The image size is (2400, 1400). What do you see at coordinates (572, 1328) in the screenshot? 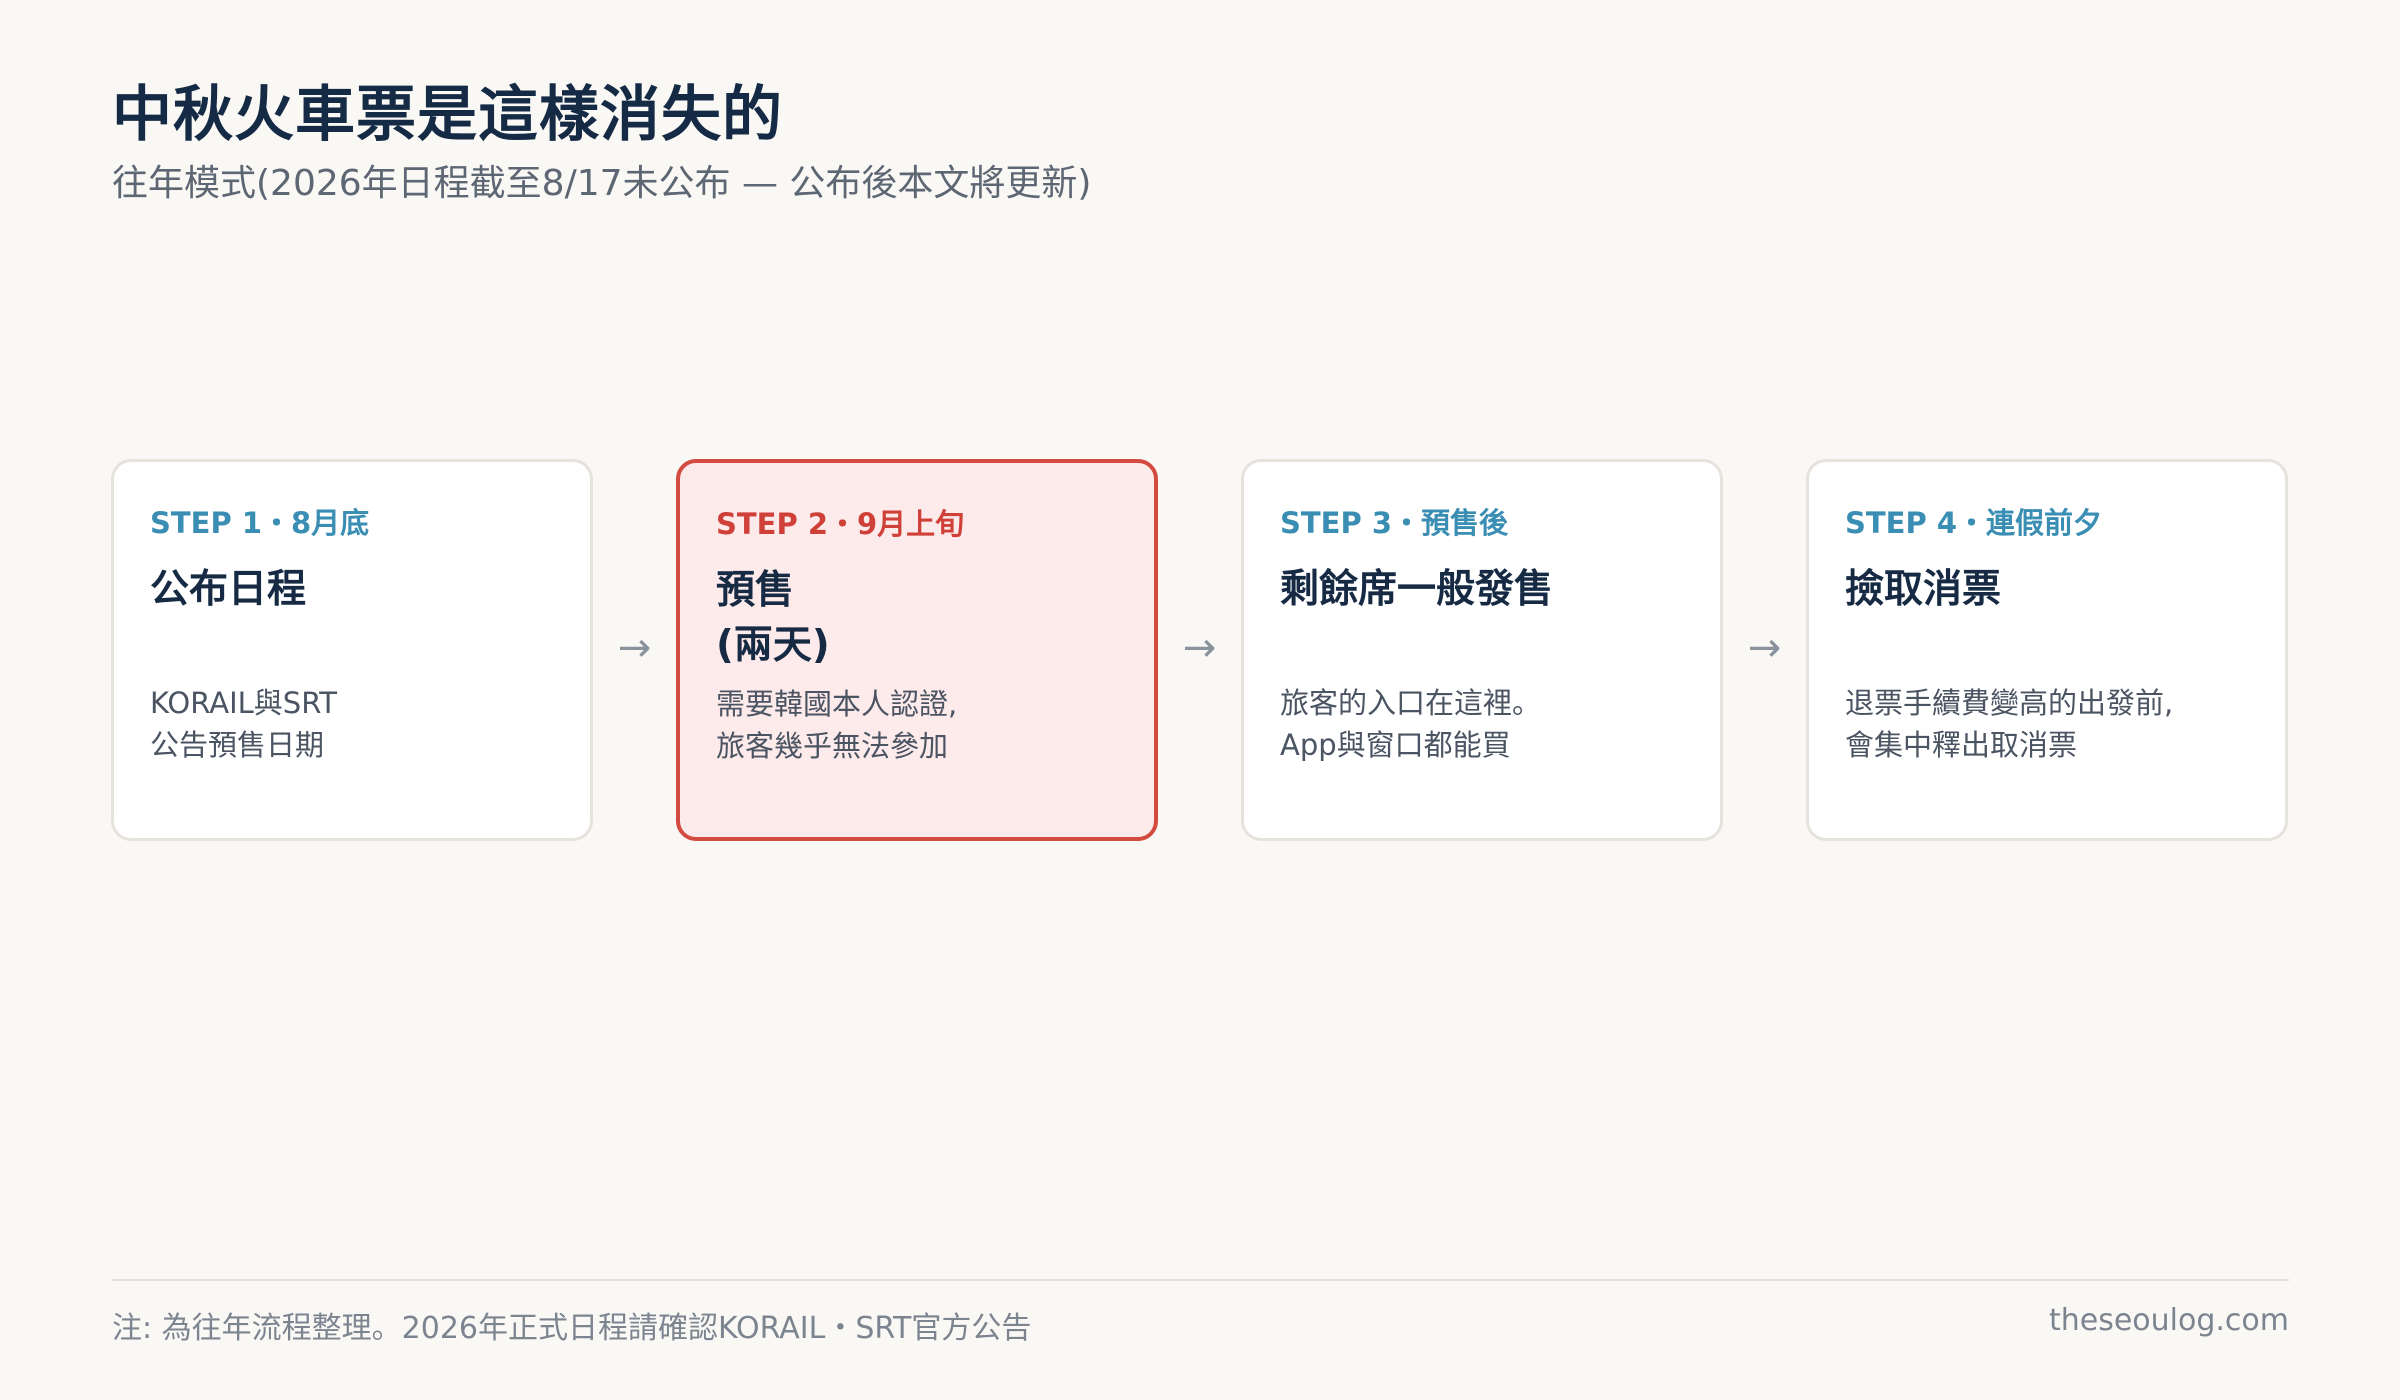
I see `footnote: 注: 為往年流程整理。2026年正式日程請確認KORAIL・SRT官方公告` at bounding box center [572, 1328].